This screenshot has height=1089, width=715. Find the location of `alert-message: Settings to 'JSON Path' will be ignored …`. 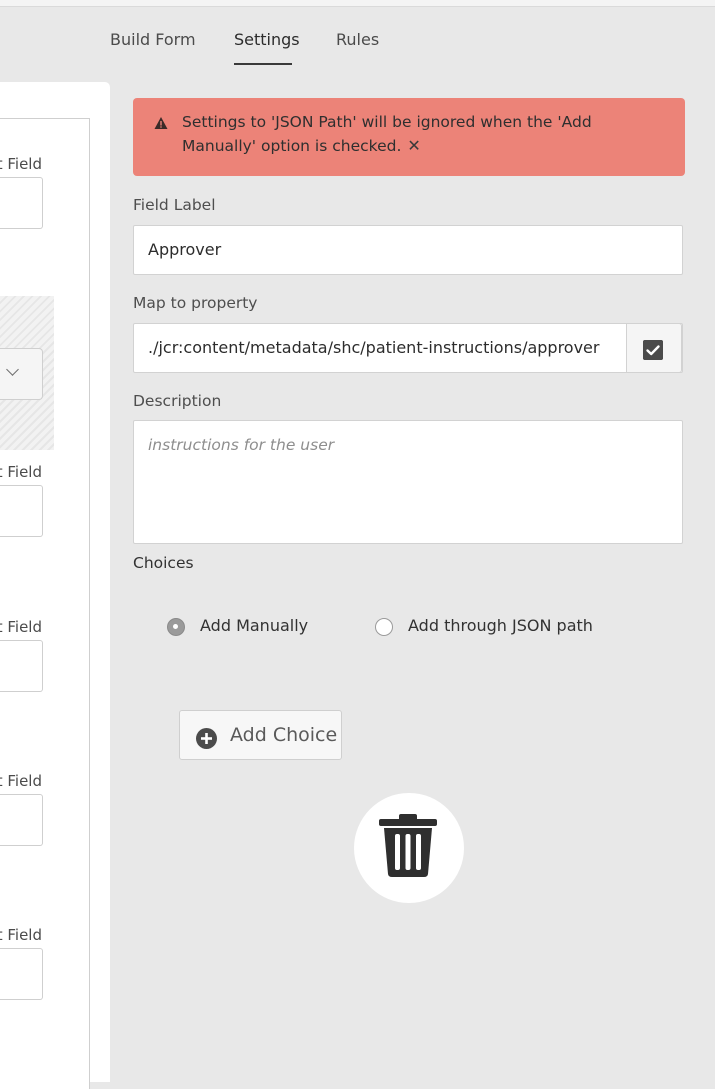

alert-message: Settings to 'JSON Path' will be ignored … is located at coordinates (387, 134).